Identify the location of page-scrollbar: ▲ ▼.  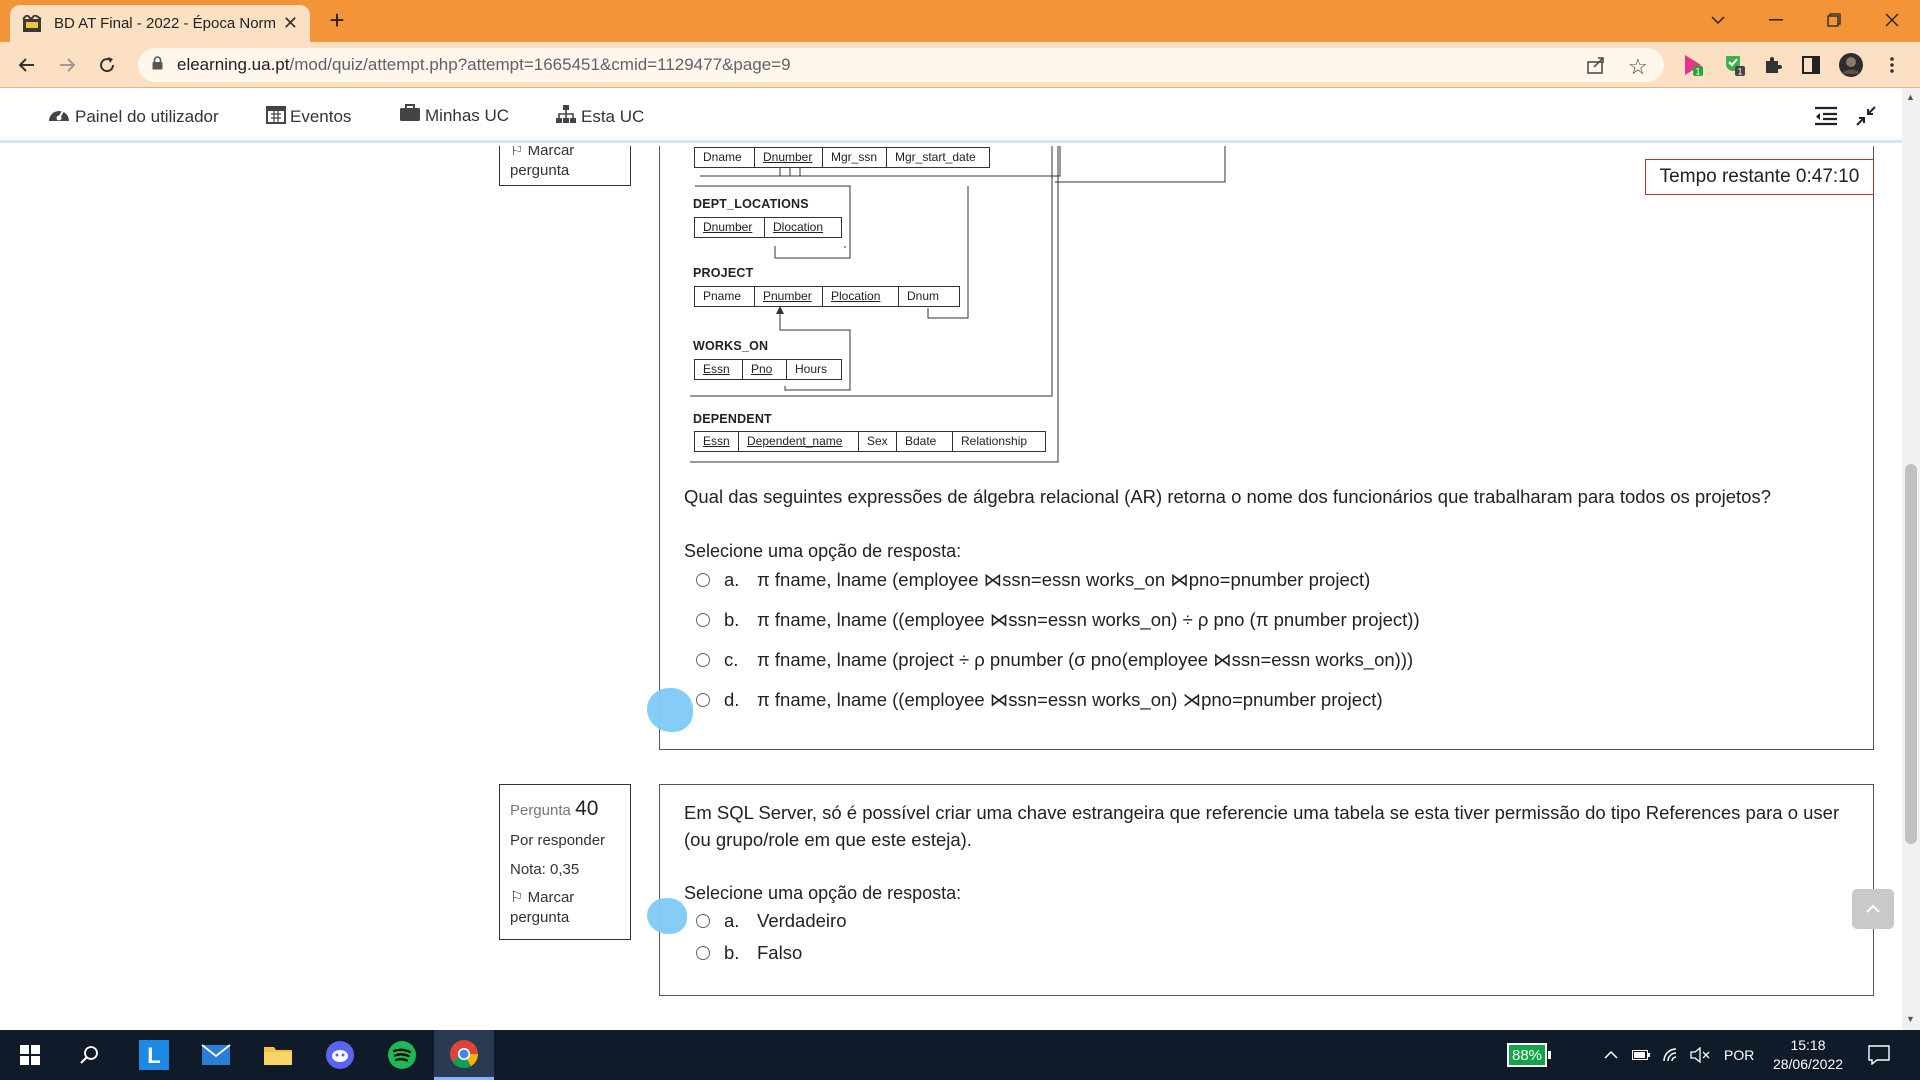
(1911, 559).